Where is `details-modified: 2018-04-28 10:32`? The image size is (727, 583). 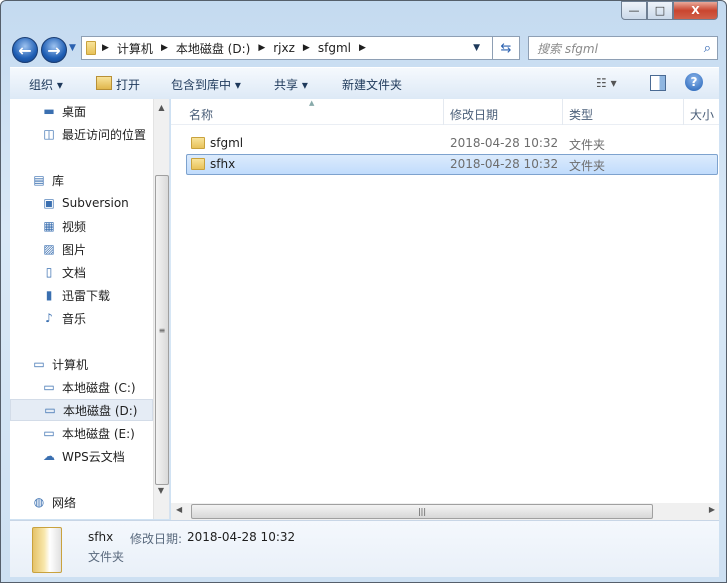 details-modified: 2018-04-28 10:32 is located at coordinates (241, 537).